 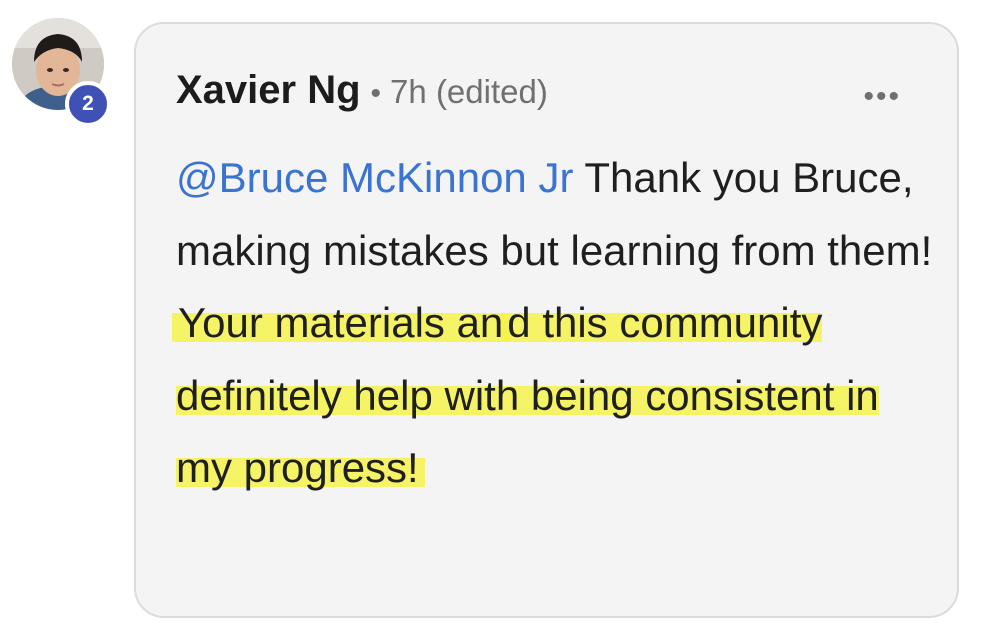 What do you see at coordinates (268, 90) in the screenshot?
I see `author-name: Xavier Ng` at bounding box center [268, 90].